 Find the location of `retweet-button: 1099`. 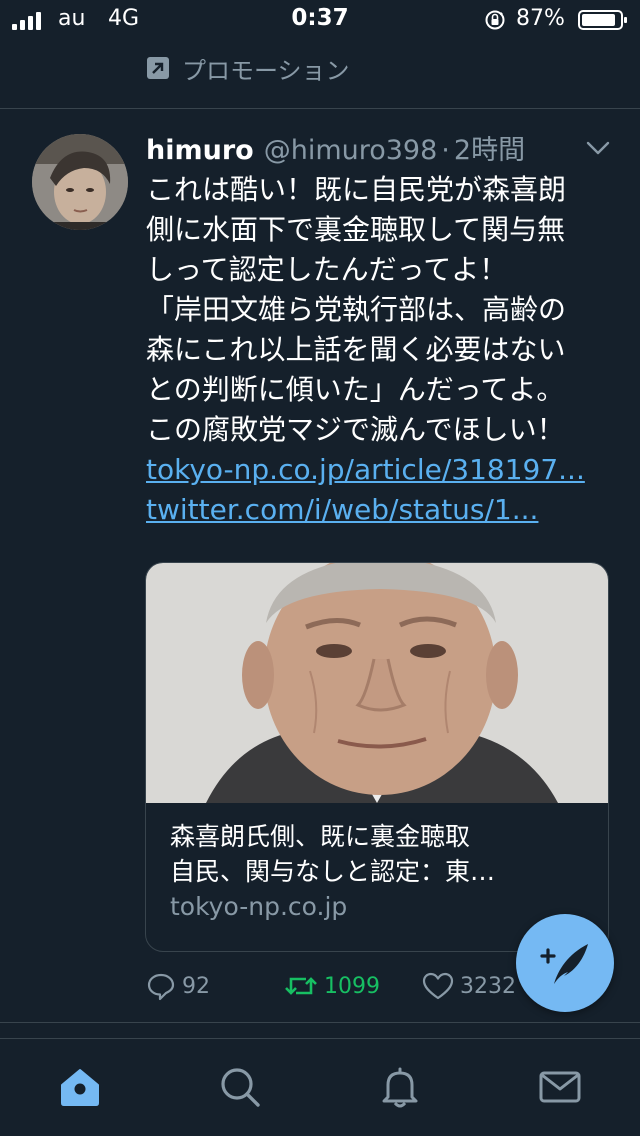

retweet-button: 1099 is located at coordinates (332, 986).